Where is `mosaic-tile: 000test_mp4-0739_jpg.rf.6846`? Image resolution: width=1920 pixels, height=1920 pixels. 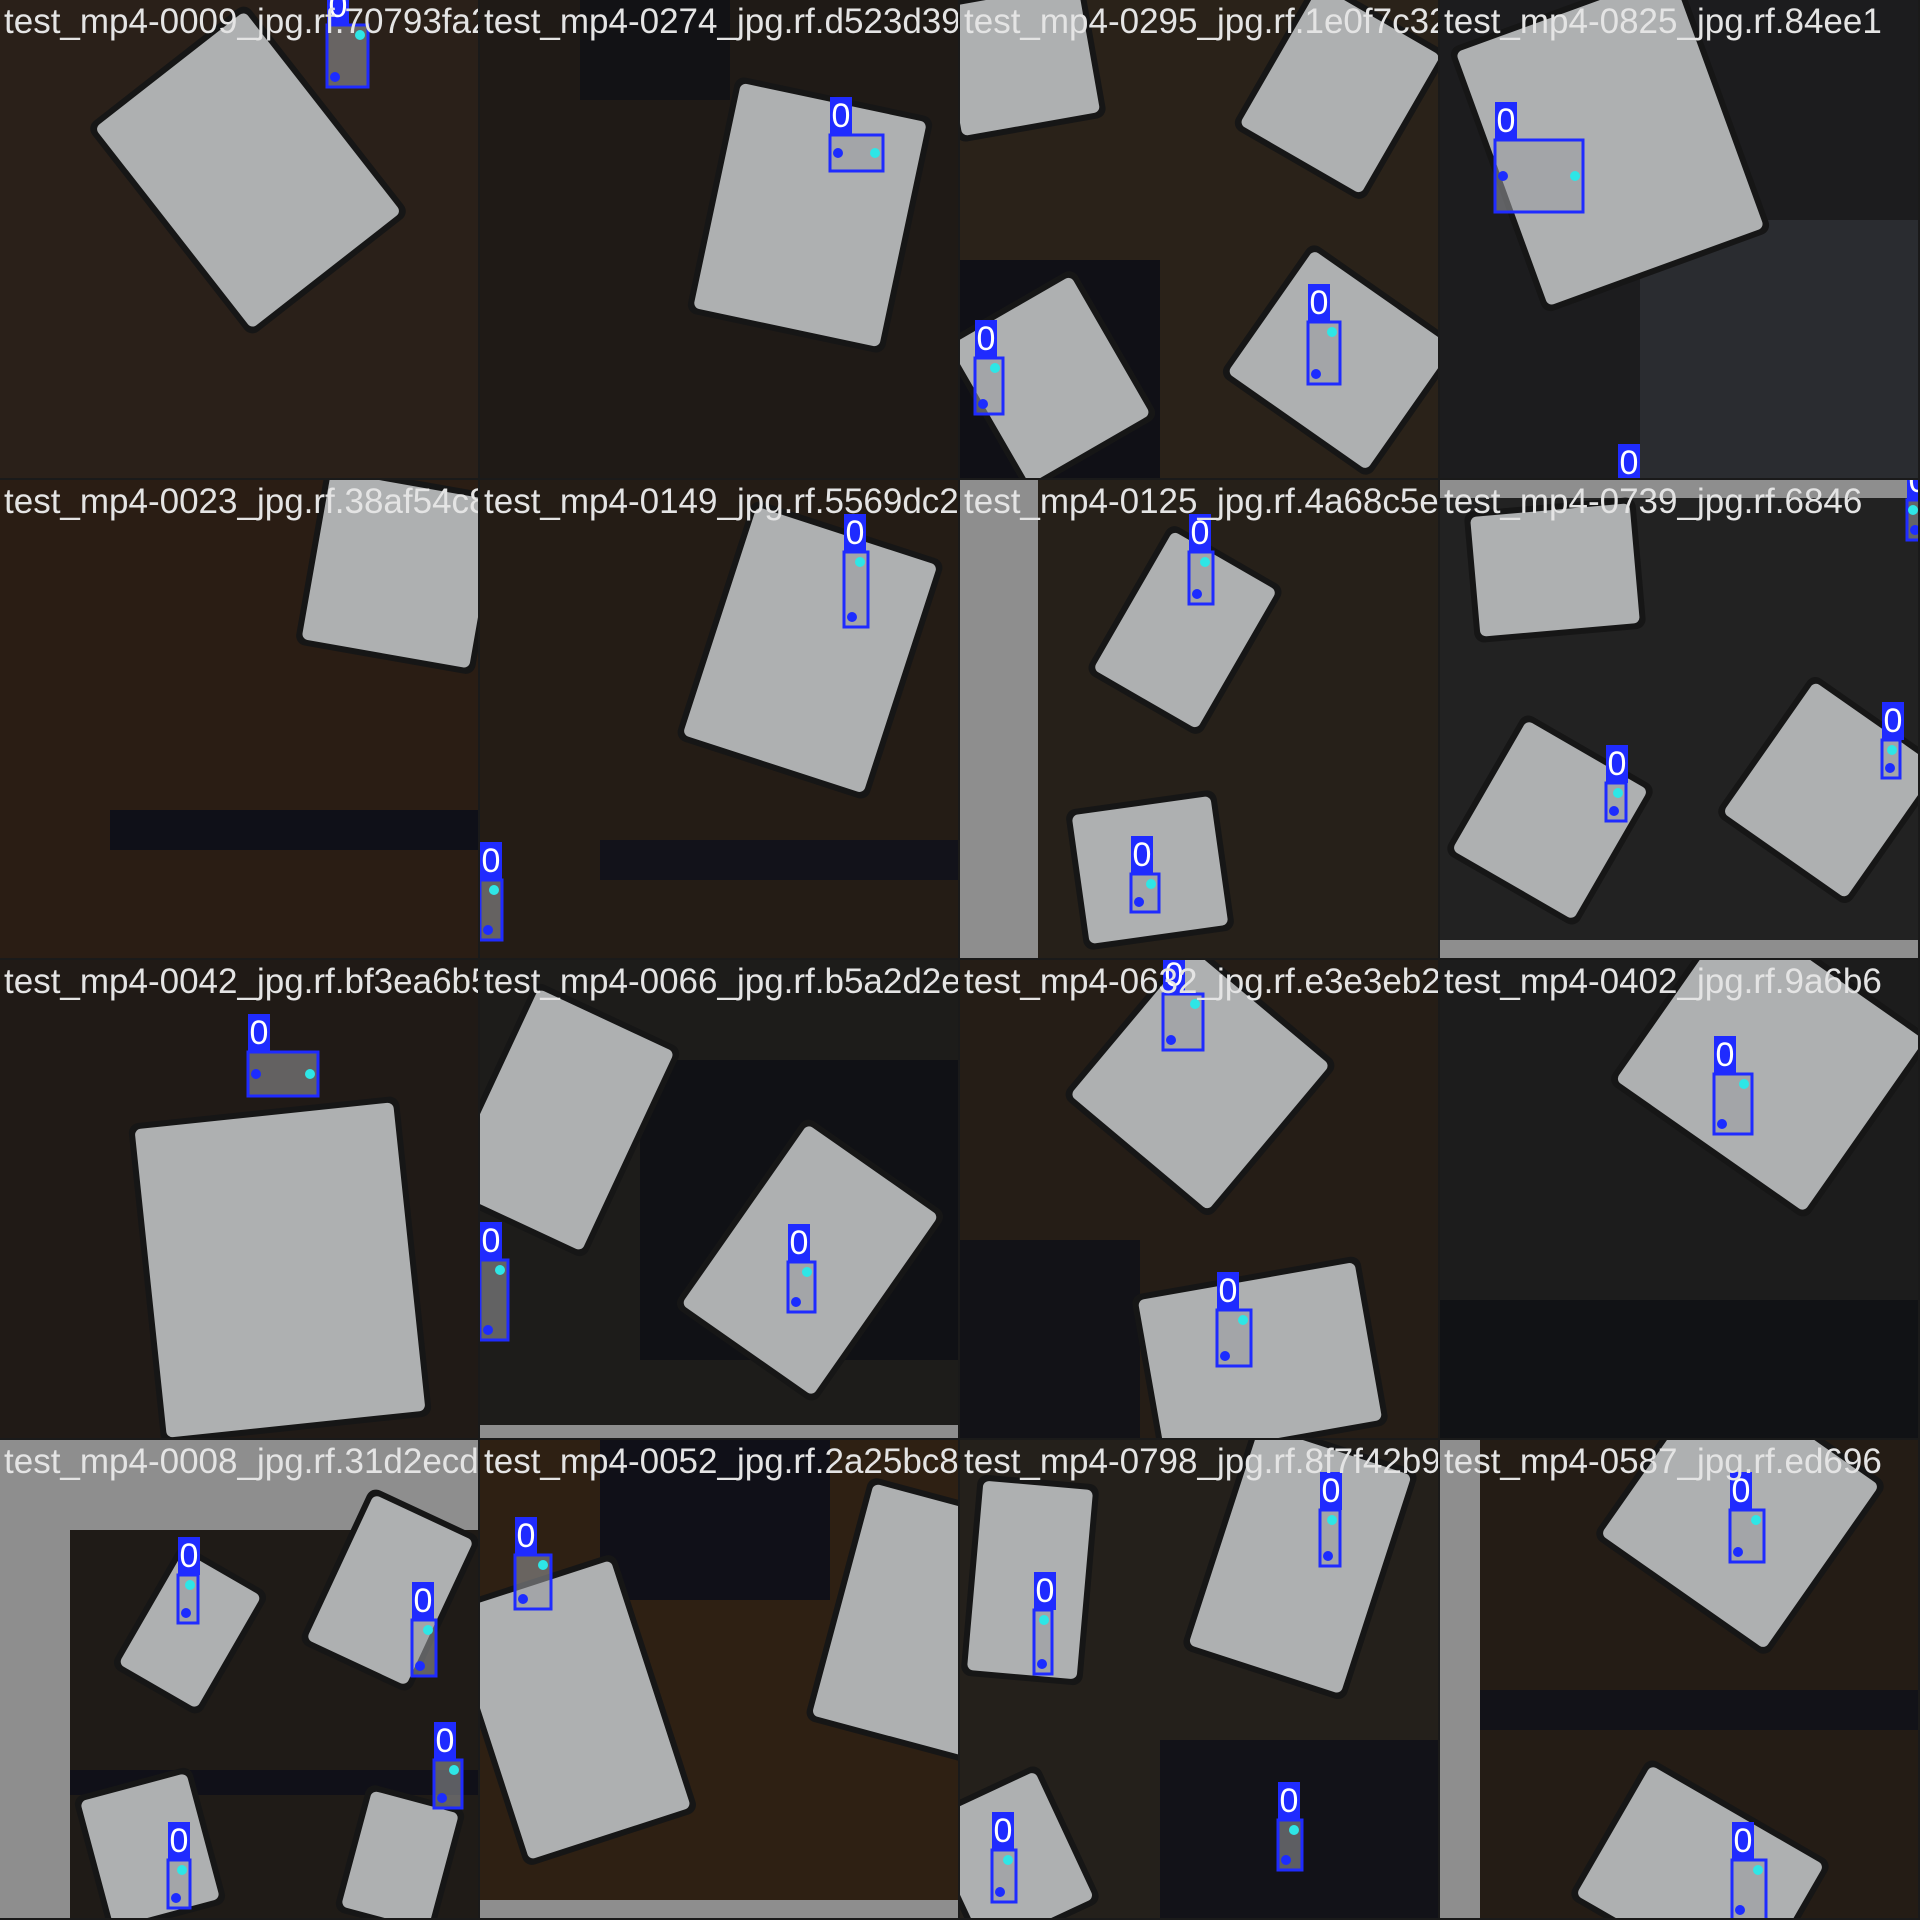
mosaic-tile: 000test_mp4-0739_jpg.rf.6846 is located at coordinates (1679, 719).